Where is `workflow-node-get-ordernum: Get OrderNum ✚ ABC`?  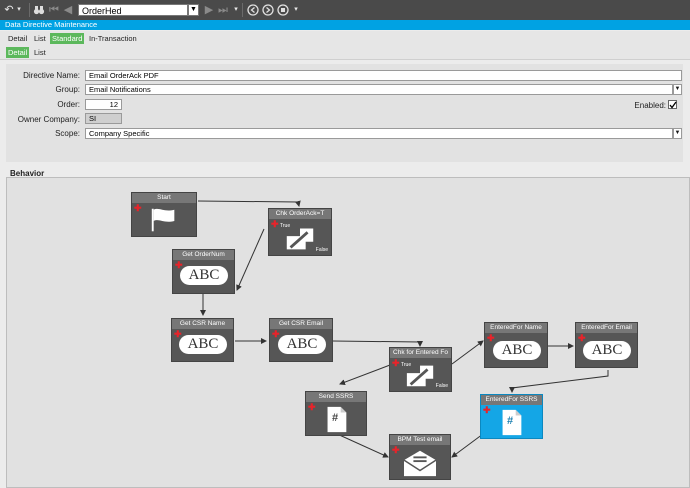 workflow-node-get-ordernum: Get OrderNum ✚ ABC is located at coordinates (203, 271).